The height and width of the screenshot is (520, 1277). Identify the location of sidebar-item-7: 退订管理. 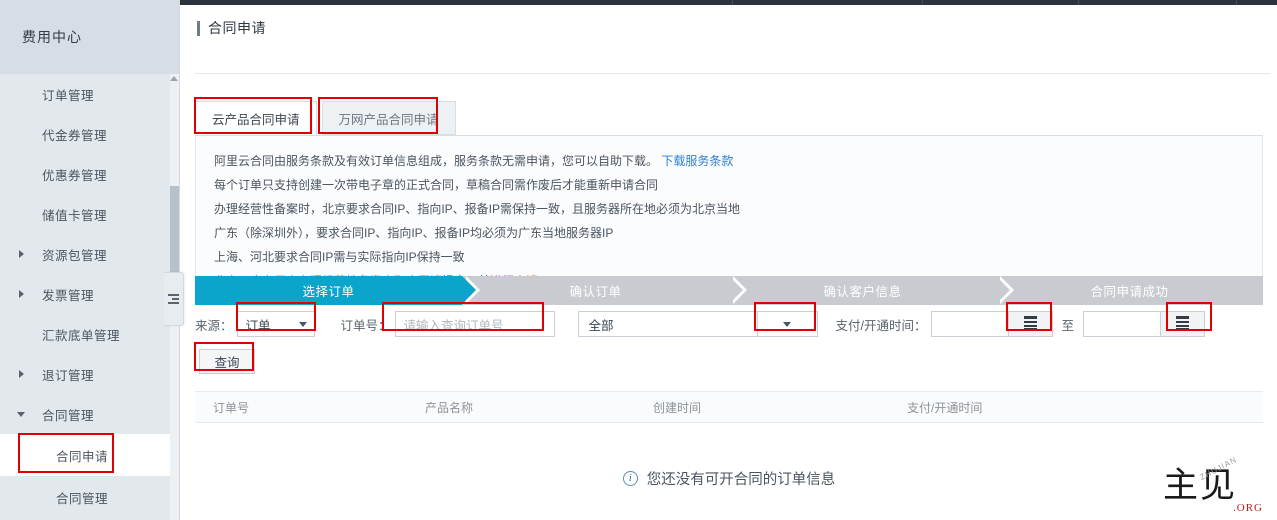
(89, 374).